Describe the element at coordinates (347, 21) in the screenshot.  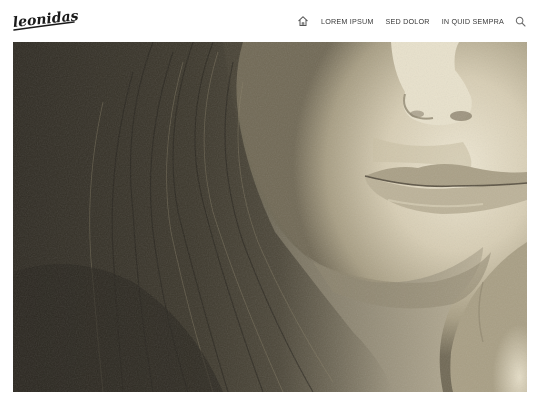
I see `nav-item-lorem-ipsum: LOREM IPSUM` at that location.